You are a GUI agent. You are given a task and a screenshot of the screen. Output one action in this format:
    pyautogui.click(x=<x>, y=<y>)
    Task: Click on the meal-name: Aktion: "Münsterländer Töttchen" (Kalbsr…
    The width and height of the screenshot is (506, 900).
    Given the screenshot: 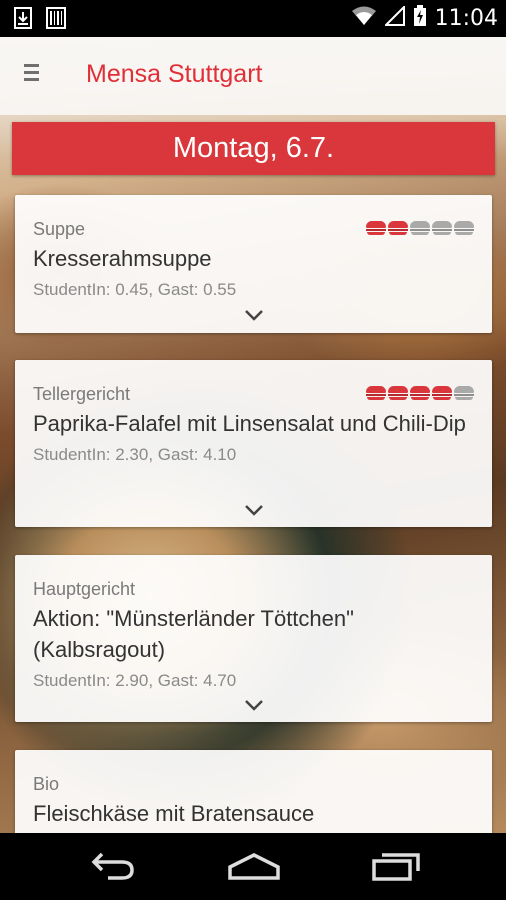 What is the action you would take?
    pyautogui.click(x=253, y=649)
    